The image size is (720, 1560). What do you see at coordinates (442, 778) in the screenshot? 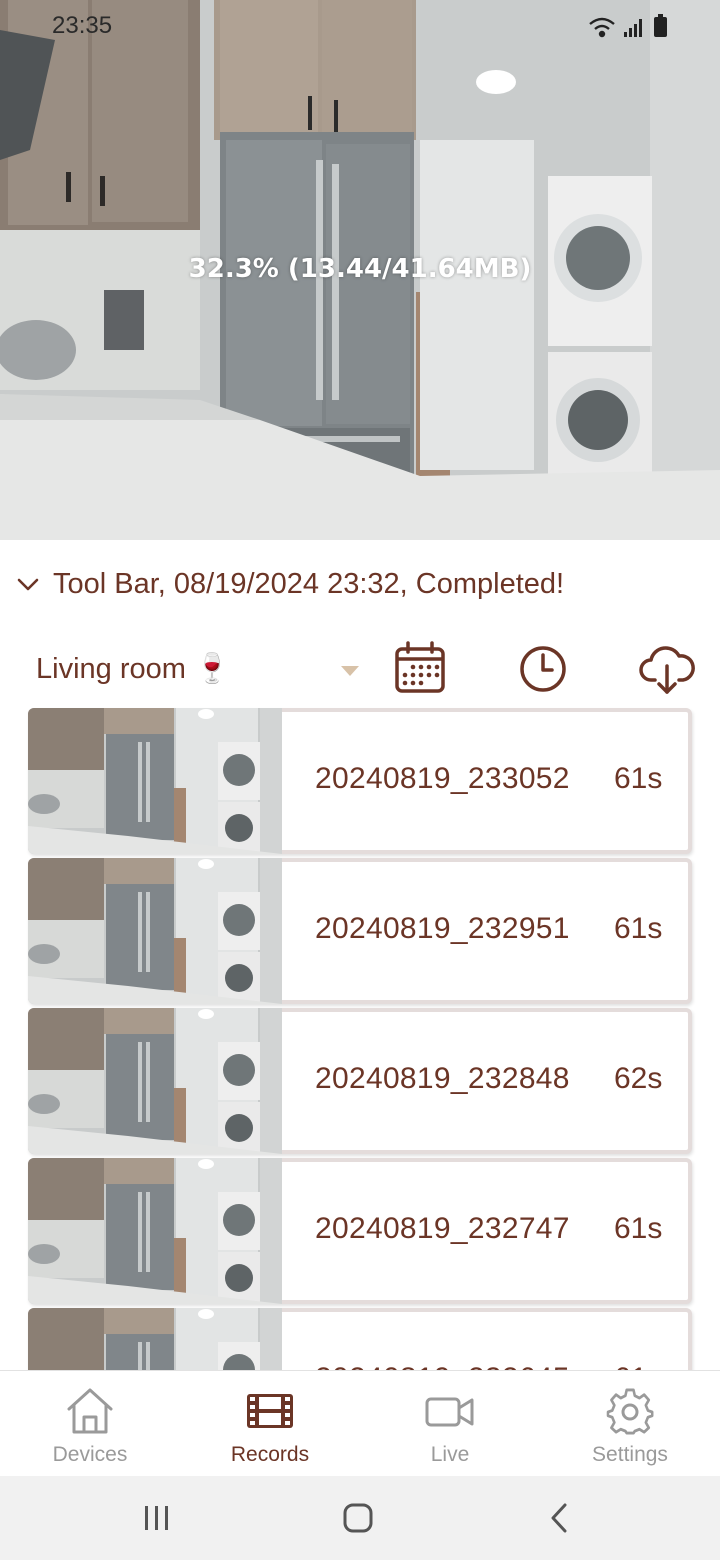
I see `record-name: 20240819_233052` at bounding box center [442, 778].